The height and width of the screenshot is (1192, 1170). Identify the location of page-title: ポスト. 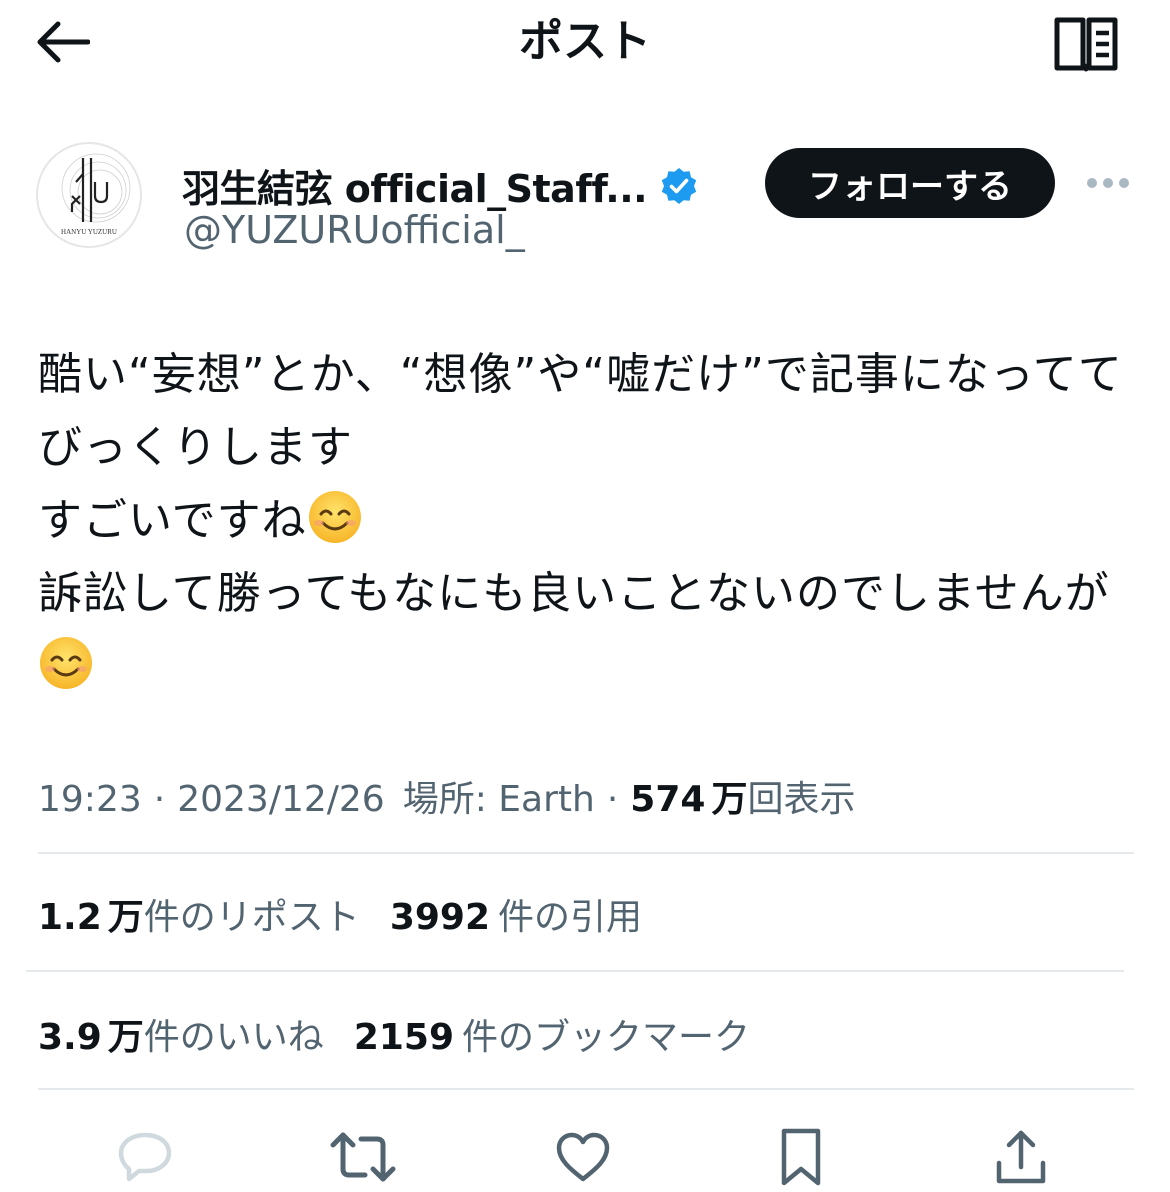
(585, 41).